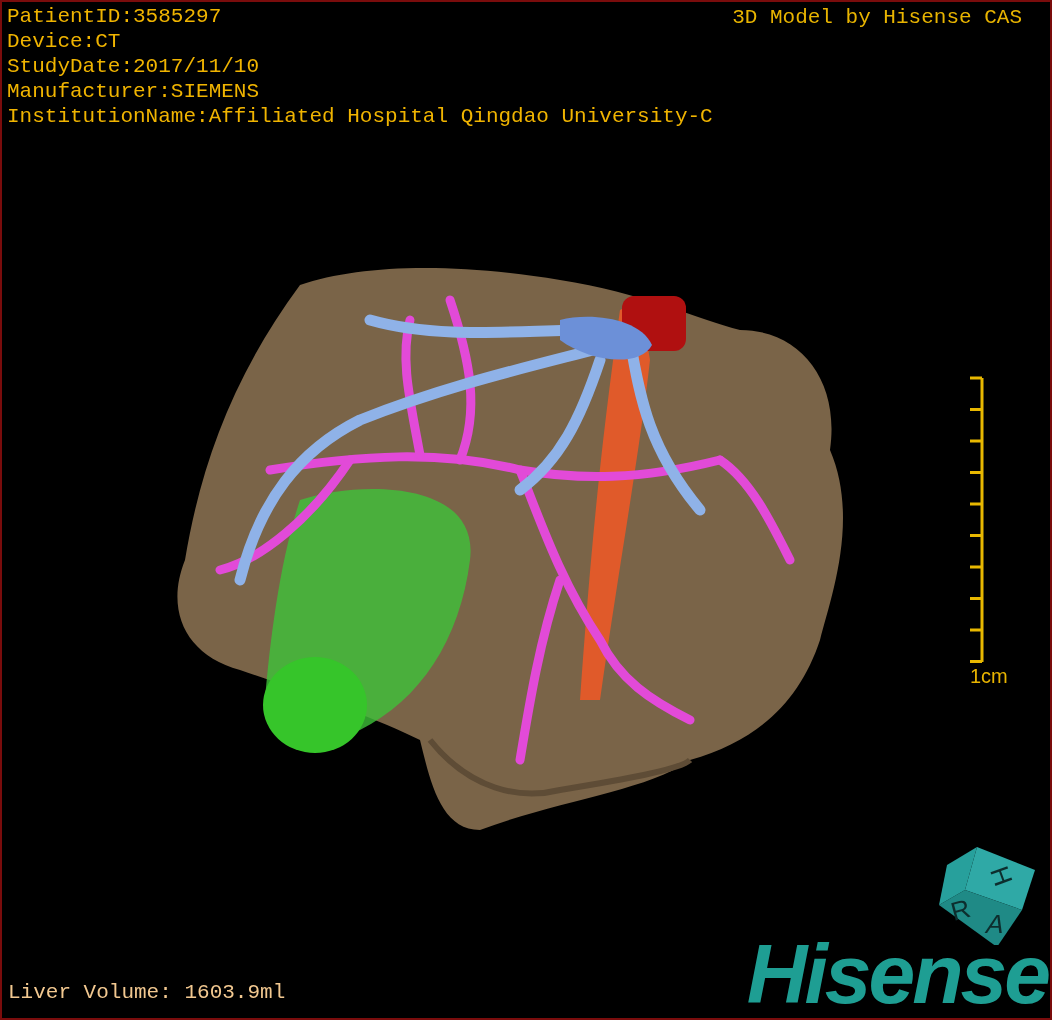 This screenshot has width=1052, height=1020. Describe the element at coordinates (133, 91) in the screenshot. I see `study-info-text: Manufacturer:SIEMENS` at that location.